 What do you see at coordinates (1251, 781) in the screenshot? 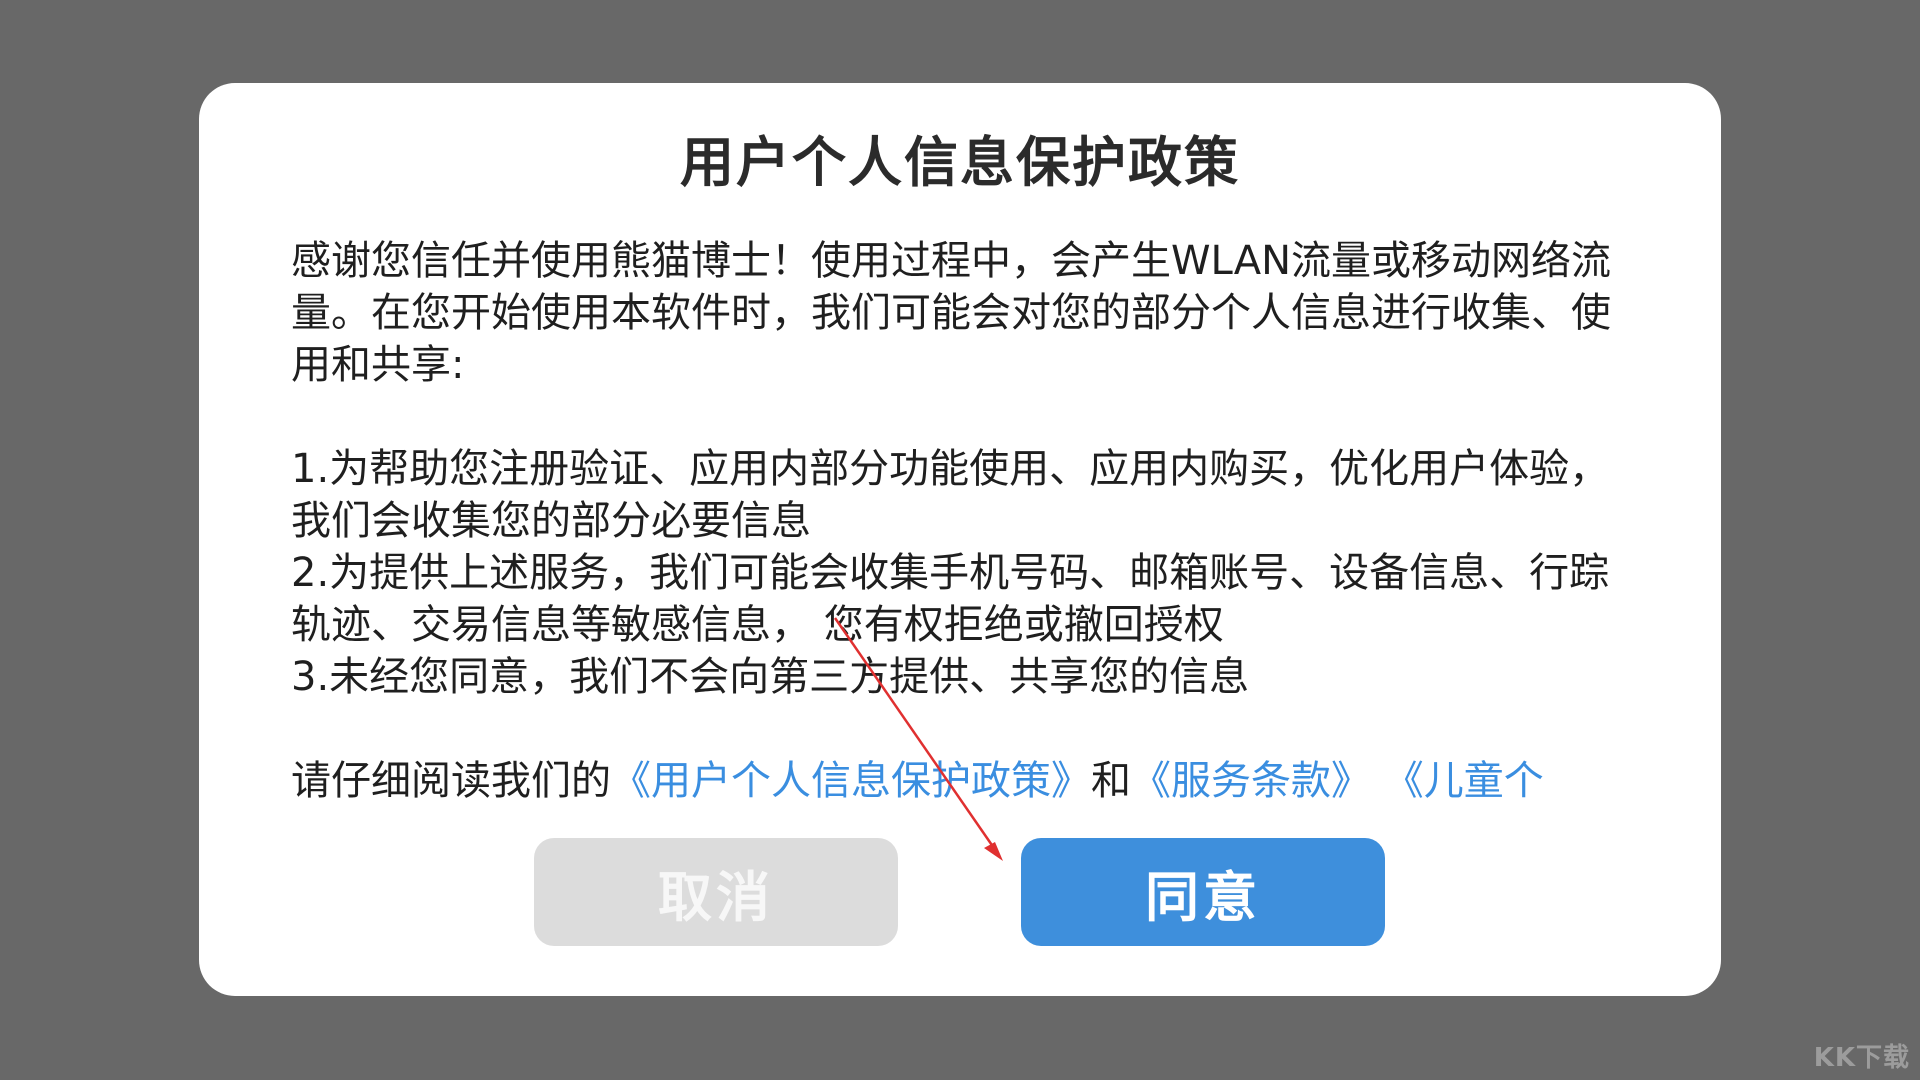
I see `terms-of-service-link: 《服务条款》` at bounding box center [1251, 781].